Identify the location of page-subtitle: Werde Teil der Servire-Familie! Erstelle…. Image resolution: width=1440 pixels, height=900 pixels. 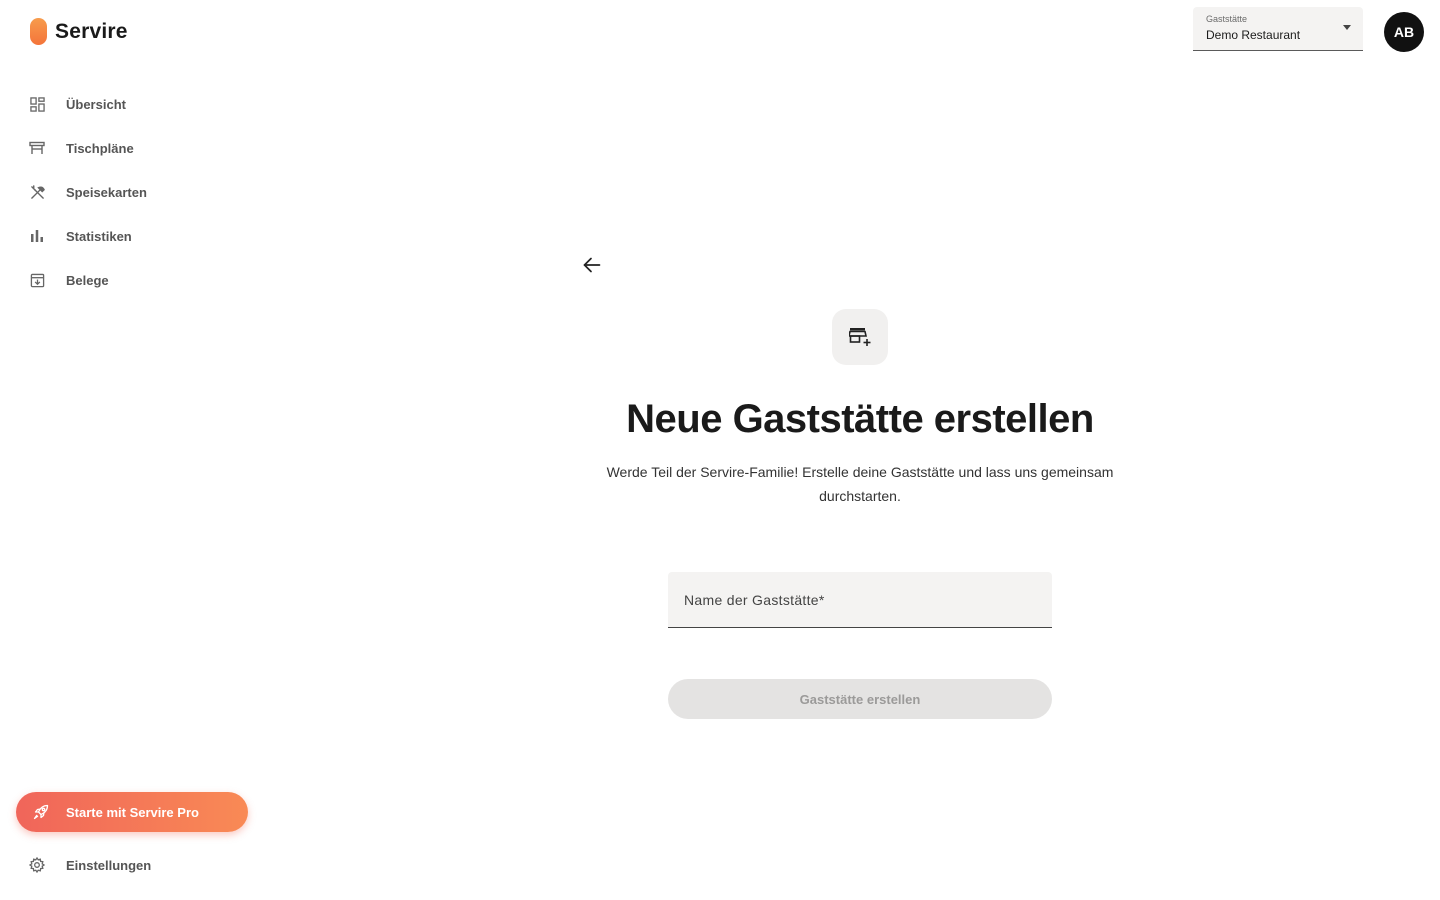
(860, 484).